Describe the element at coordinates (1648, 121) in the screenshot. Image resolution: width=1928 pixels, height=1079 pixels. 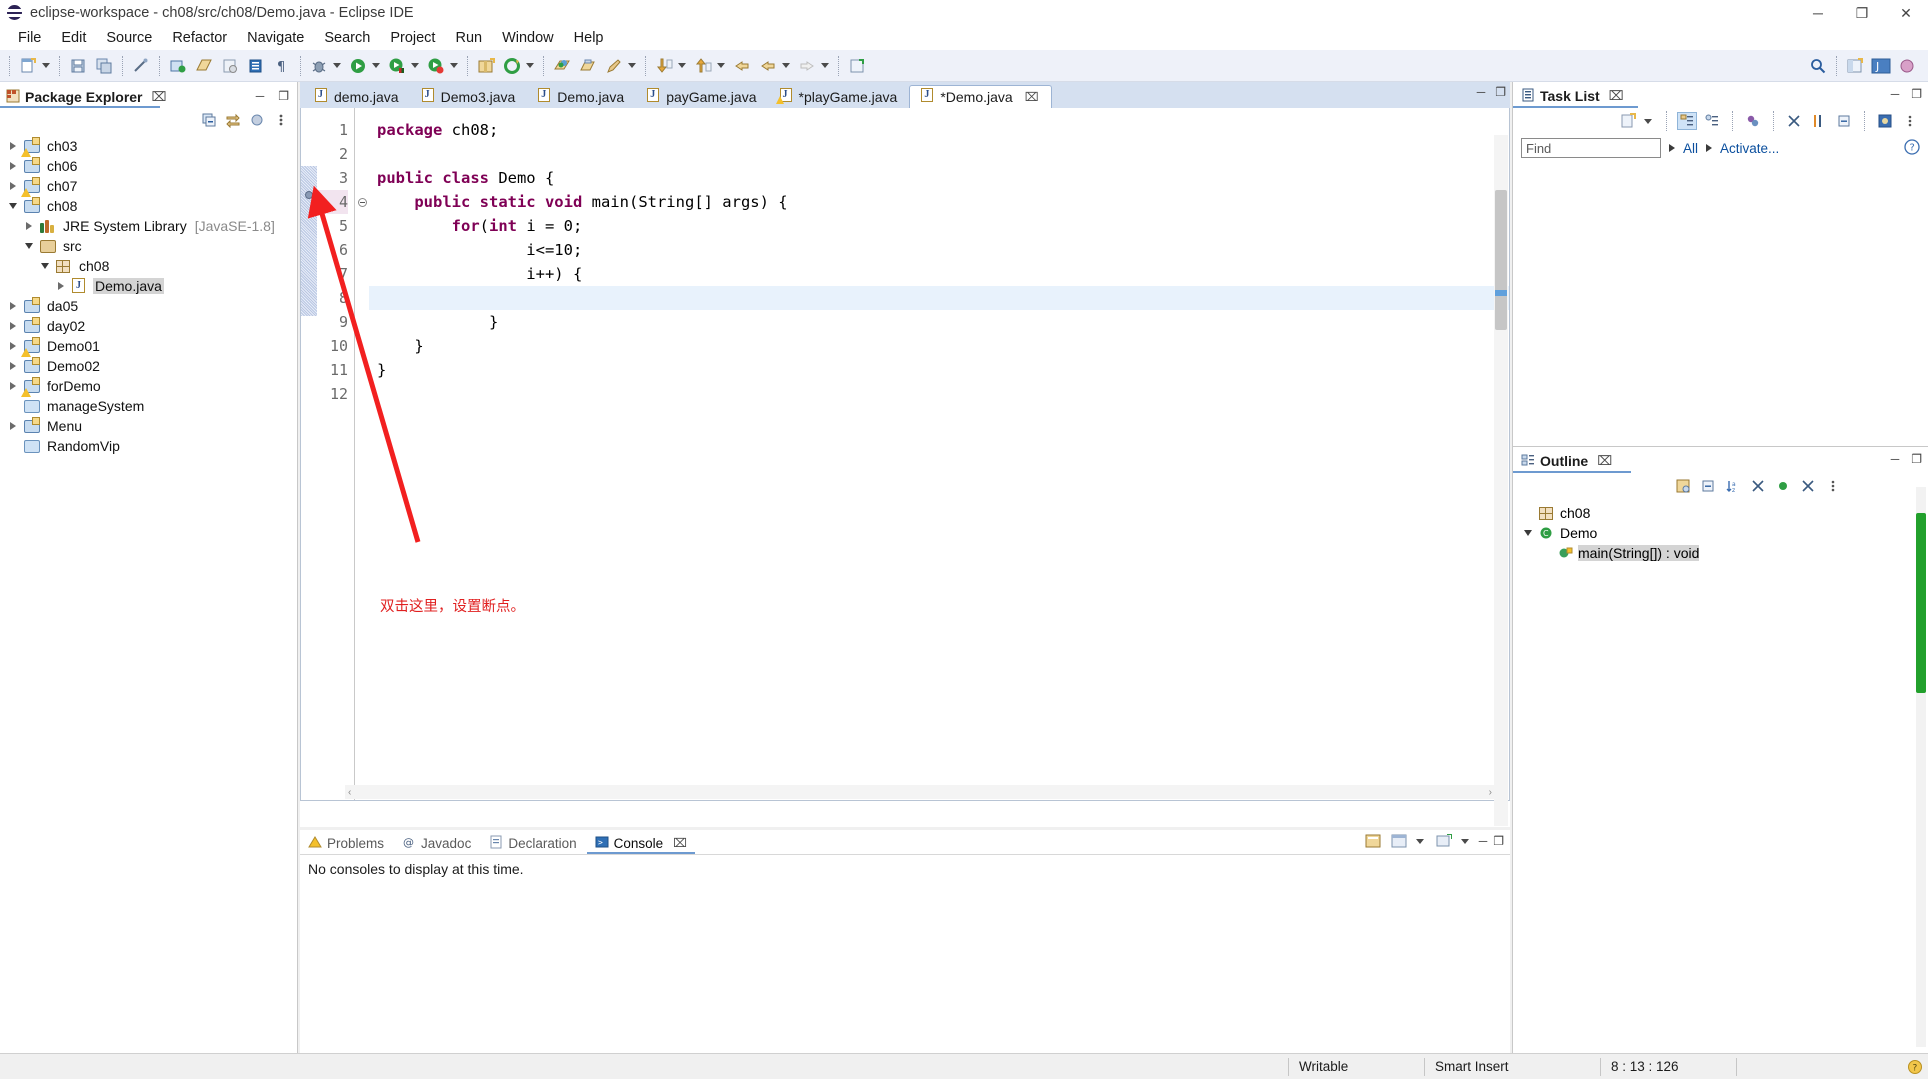
I see `new-task-dropdown-arrow` at that location.